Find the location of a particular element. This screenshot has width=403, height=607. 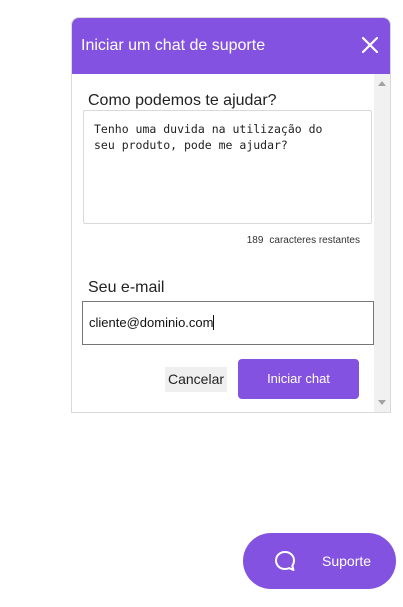

support-label: Suporte is located at coordinates (347, 561).